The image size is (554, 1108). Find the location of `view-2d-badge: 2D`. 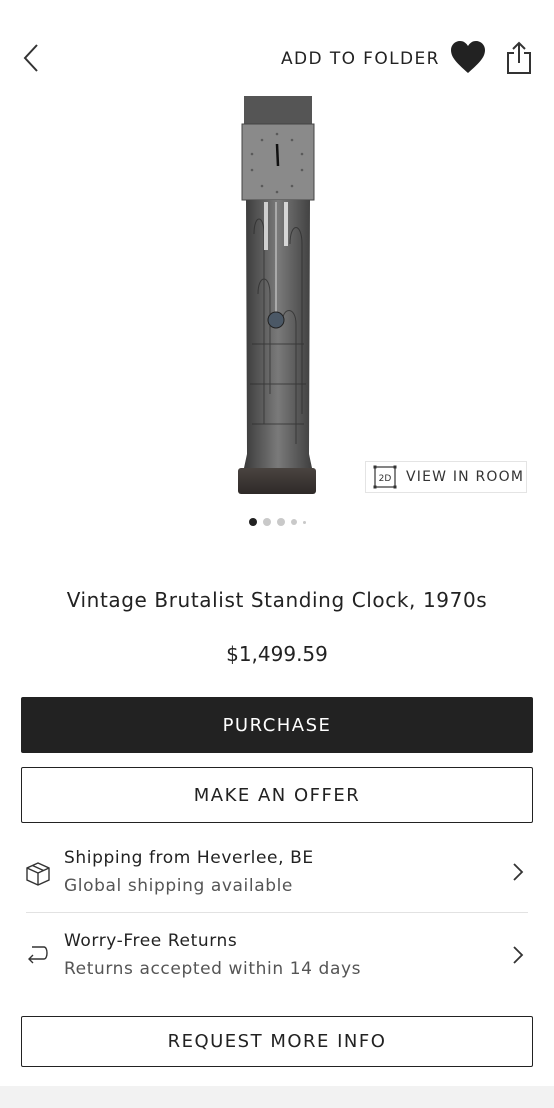

view-2d-badge: 2D is located at coordinates (385, 479).